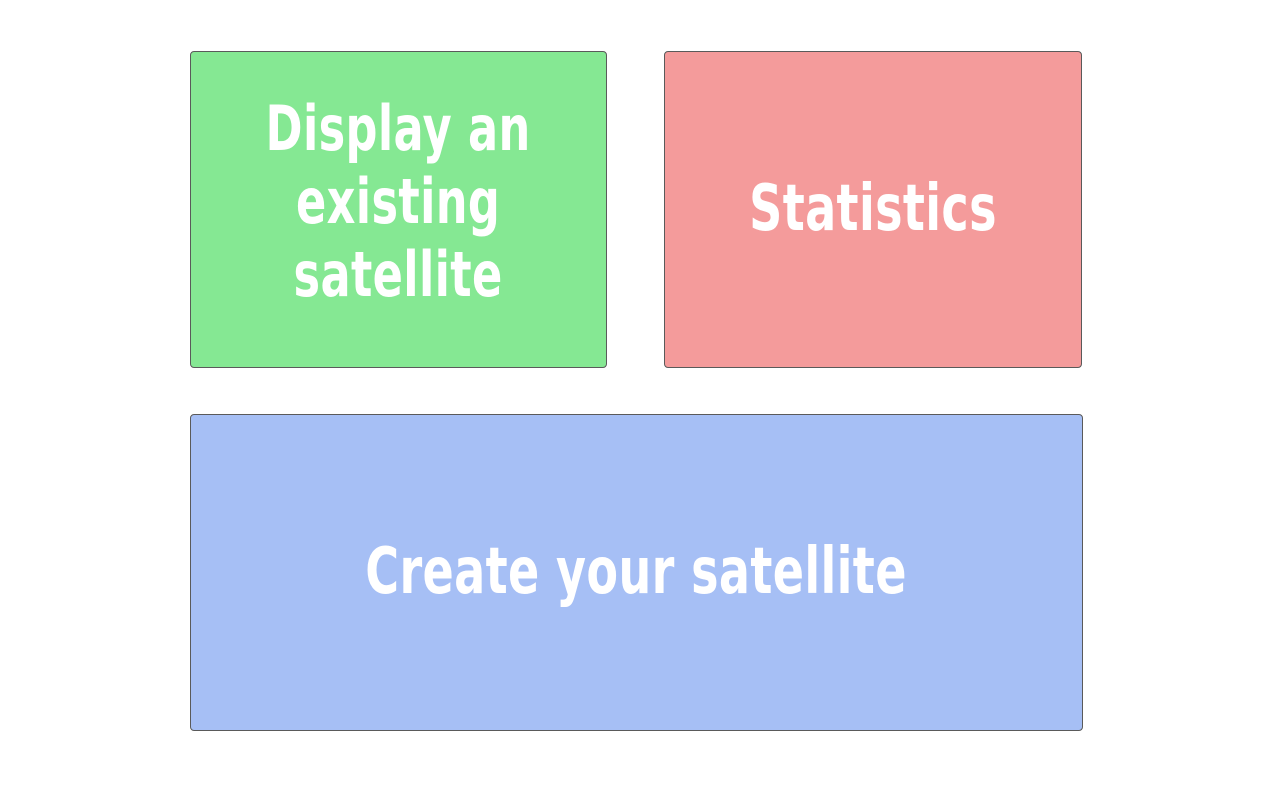  What do you see at coordinates (398, 128) in the screenshot?
I see `display-existing-satellite-label-line-1: Display an` at bounding box center [398, 128].